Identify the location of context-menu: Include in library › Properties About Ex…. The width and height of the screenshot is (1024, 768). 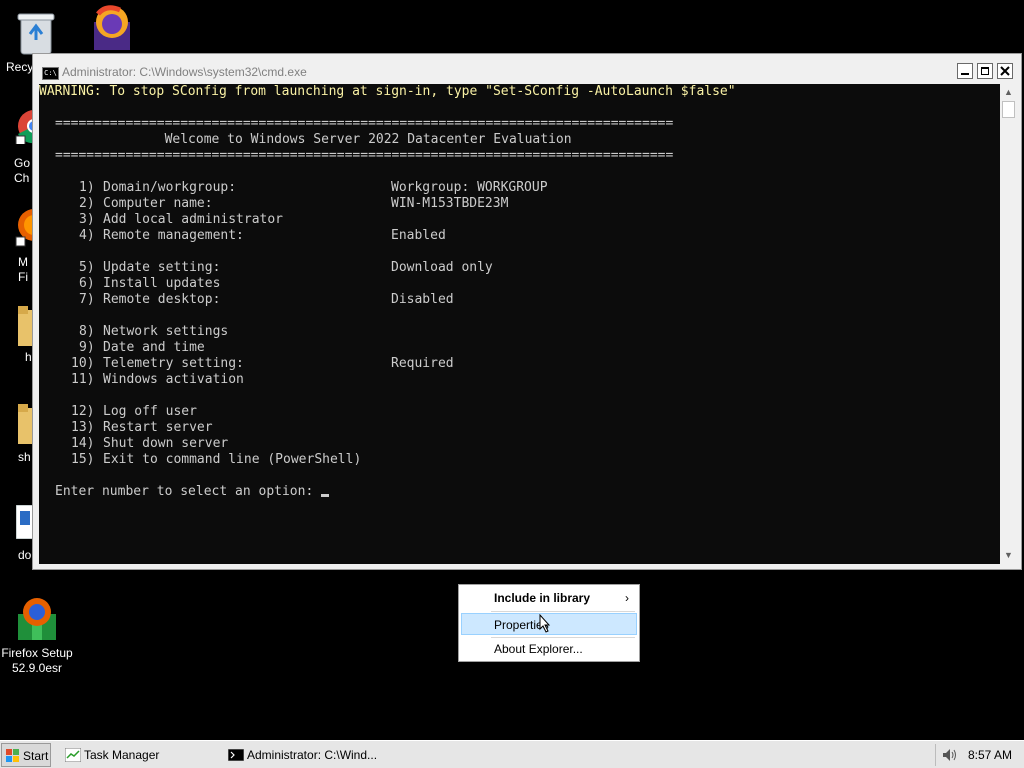
(549, 623).